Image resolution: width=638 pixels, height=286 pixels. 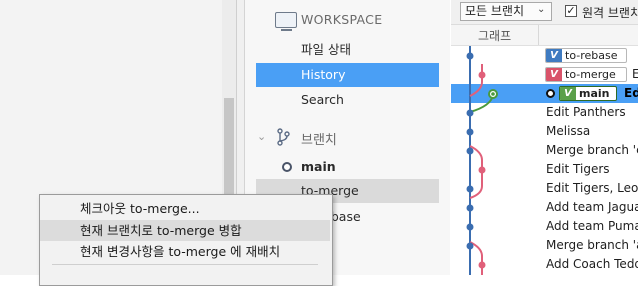 I want to click on menu-separator, so click(x=185, y=264).